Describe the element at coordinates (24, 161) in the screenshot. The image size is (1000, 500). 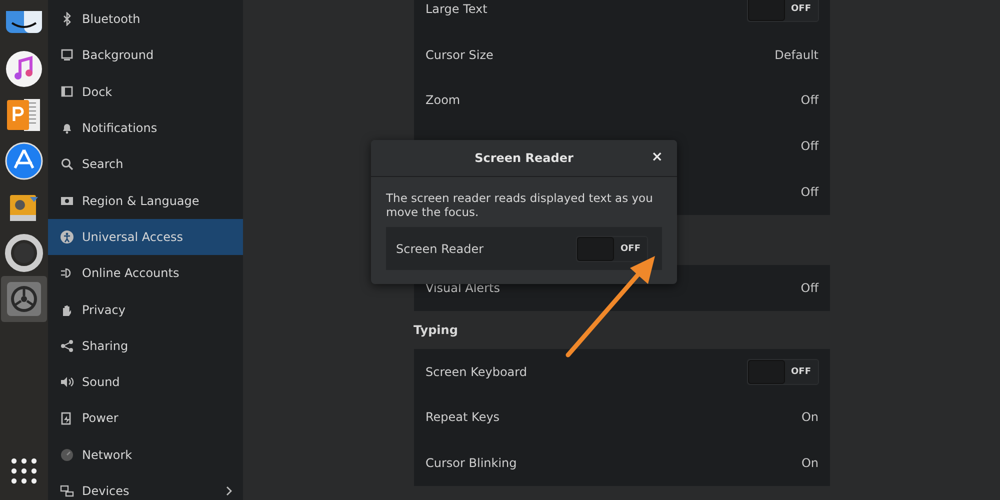
I see `app-store-icon` at that location.